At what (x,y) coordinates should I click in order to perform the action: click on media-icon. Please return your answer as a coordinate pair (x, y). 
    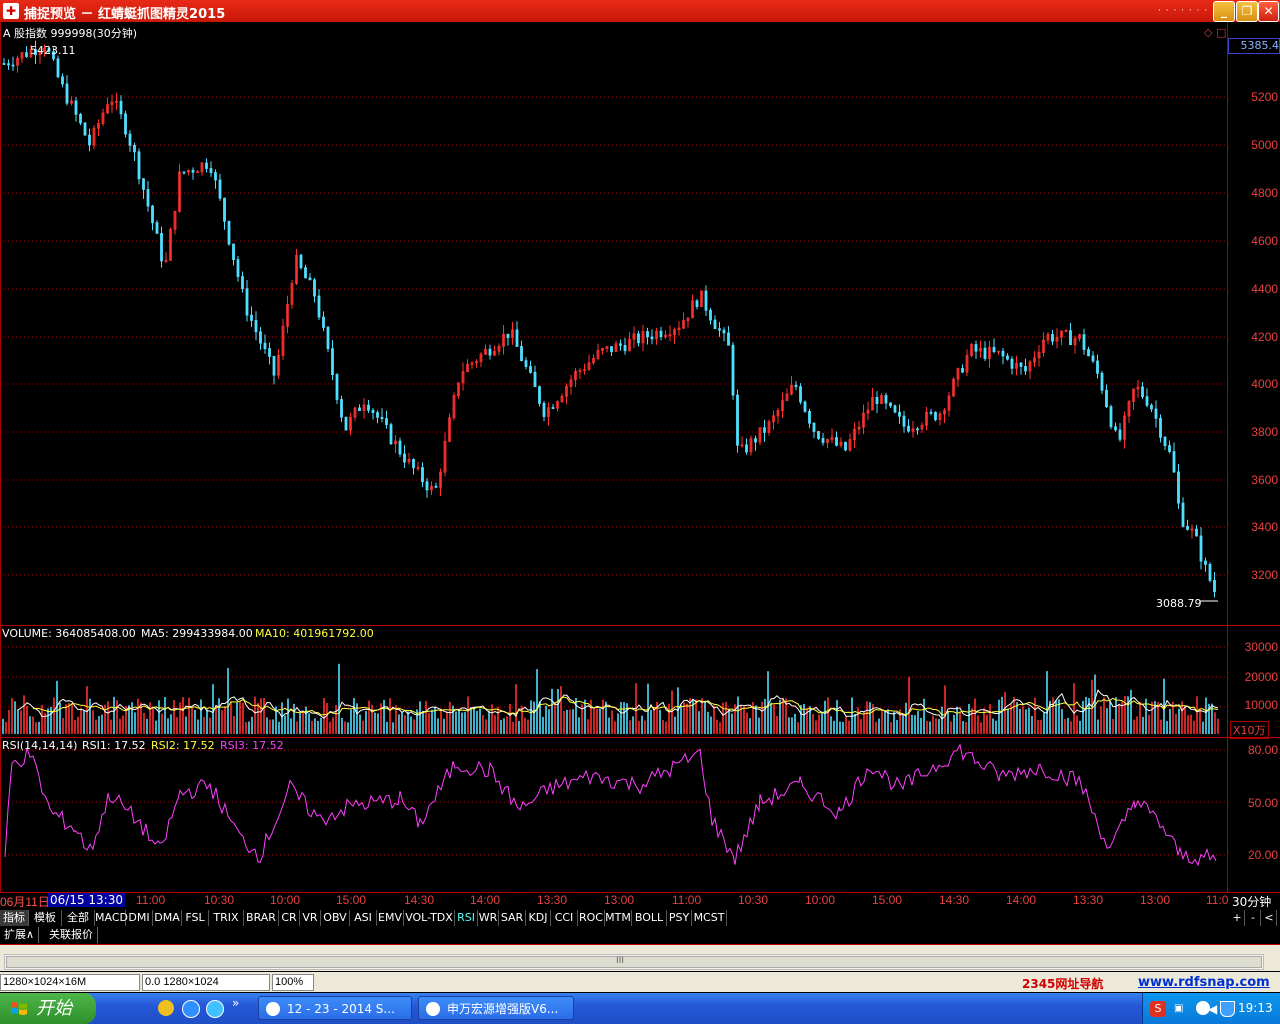
    Looking at the image, I should click on (215, 1009).